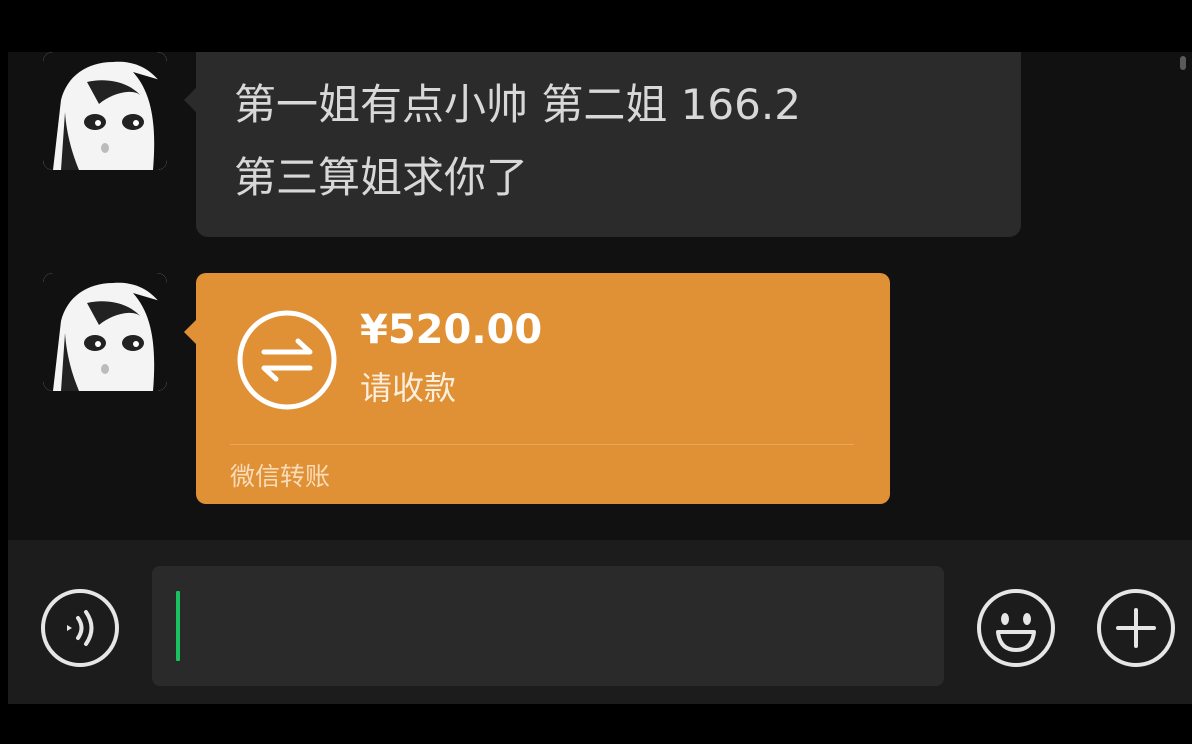  Describe the element at coordinates (178, 626) in the screenshot. I see `text-cursor` at that location.